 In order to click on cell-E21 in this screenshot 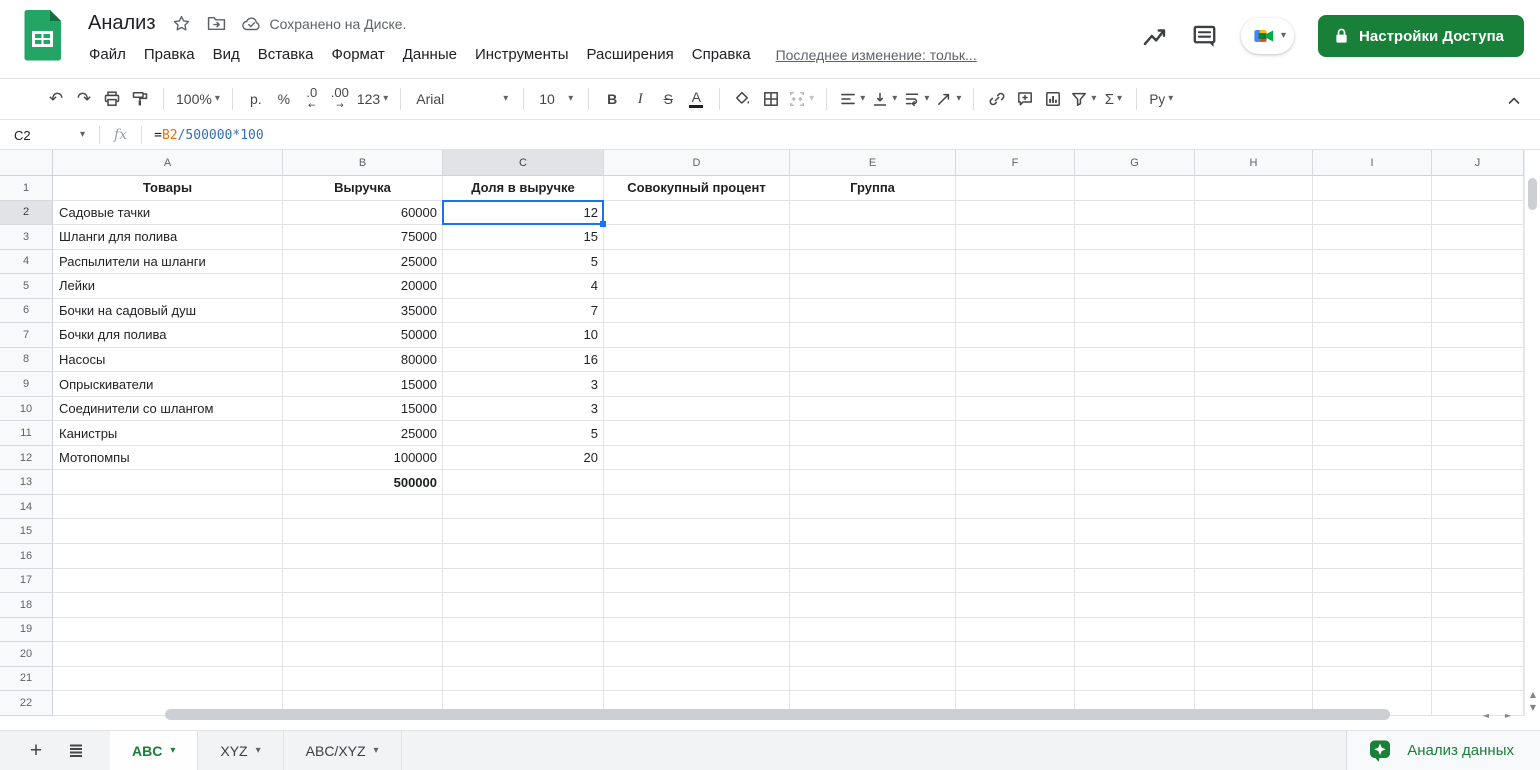, I will do `click(873, 679)`.